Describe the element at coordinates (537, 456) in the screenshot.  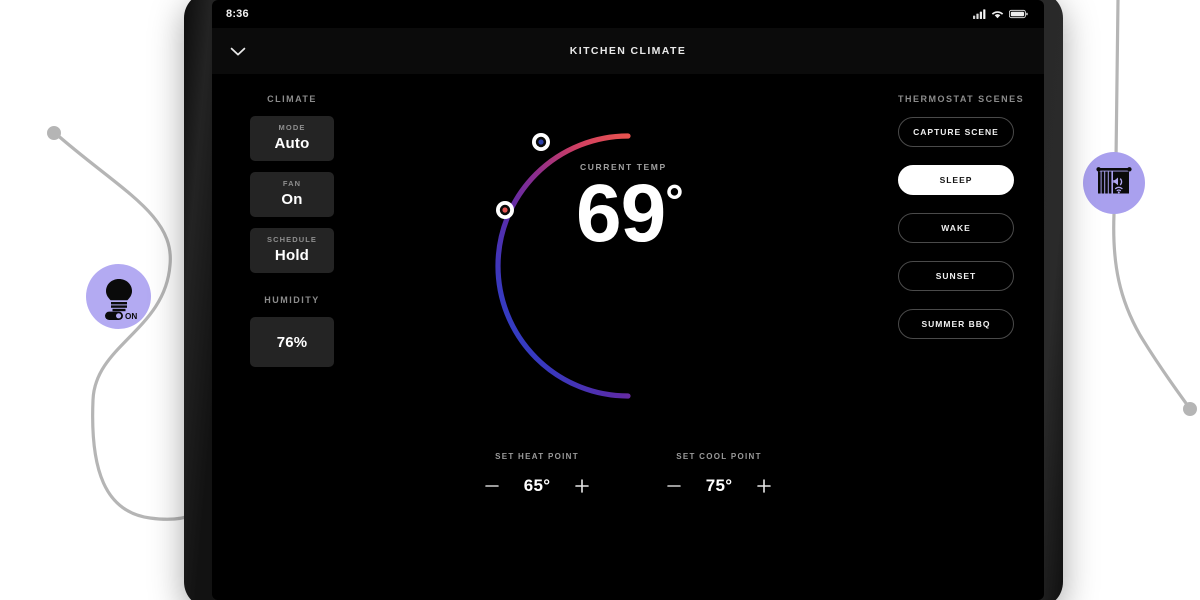
I see `heat-setpoint-label: SET HEAT POINT` at that location.